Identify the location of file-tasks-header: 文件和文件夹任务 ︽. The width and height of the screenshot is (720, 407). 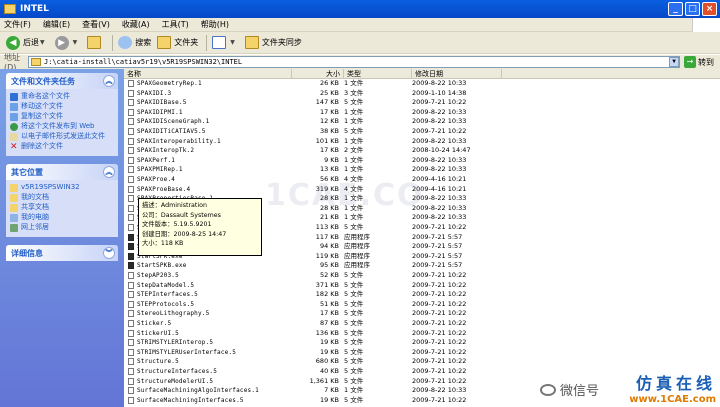
(62, 81).